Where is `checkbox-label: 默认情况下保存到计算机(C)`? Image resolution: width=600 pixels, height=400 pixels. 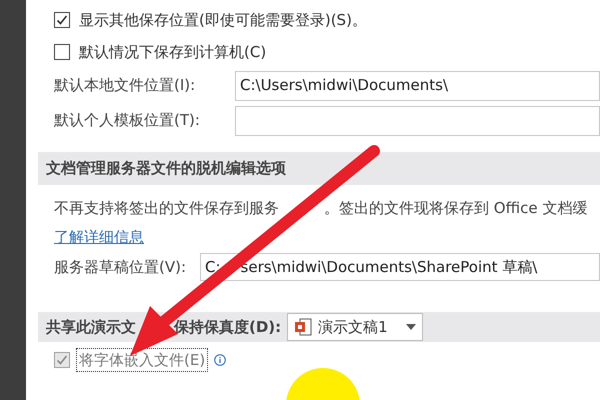 checkbox-label: 默认情况下保存到计算机(C) is located at coordinates (172, 52).